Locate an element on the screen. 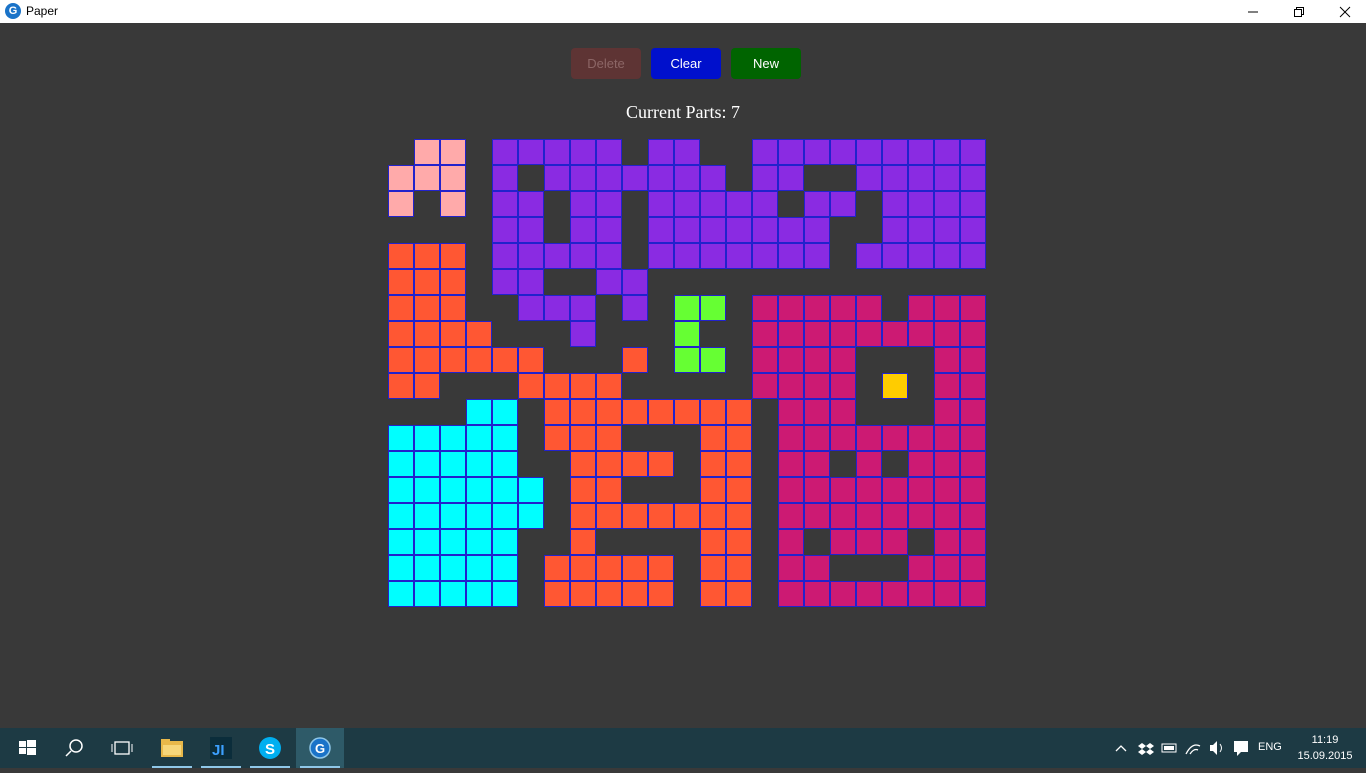  dropbox-icon is located at coordinates (1146, 749).